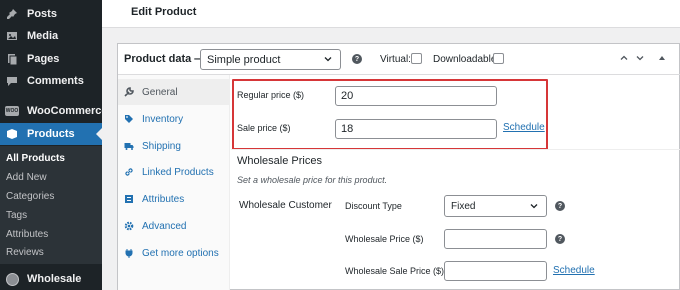 The height and width of the screenshot is (290, 680). I want to click on sale-price-input: 18, so click(416, 129).